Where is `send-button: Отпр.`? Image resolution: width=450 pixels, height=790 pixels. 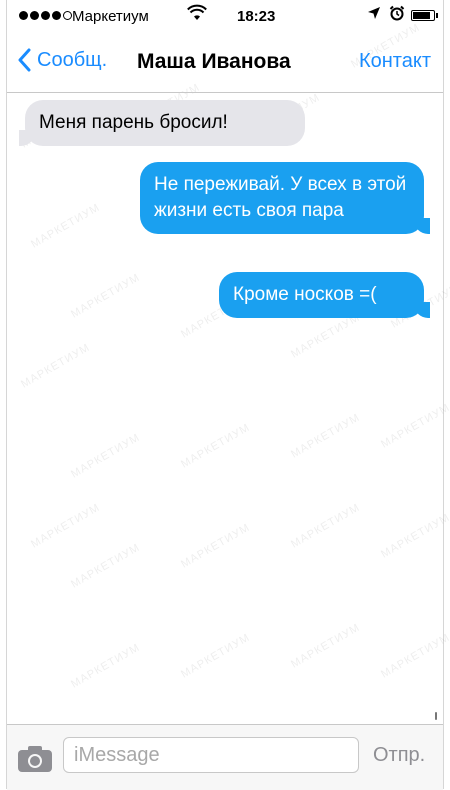
send-button: Отпр. is located at coordinates (399, 755).